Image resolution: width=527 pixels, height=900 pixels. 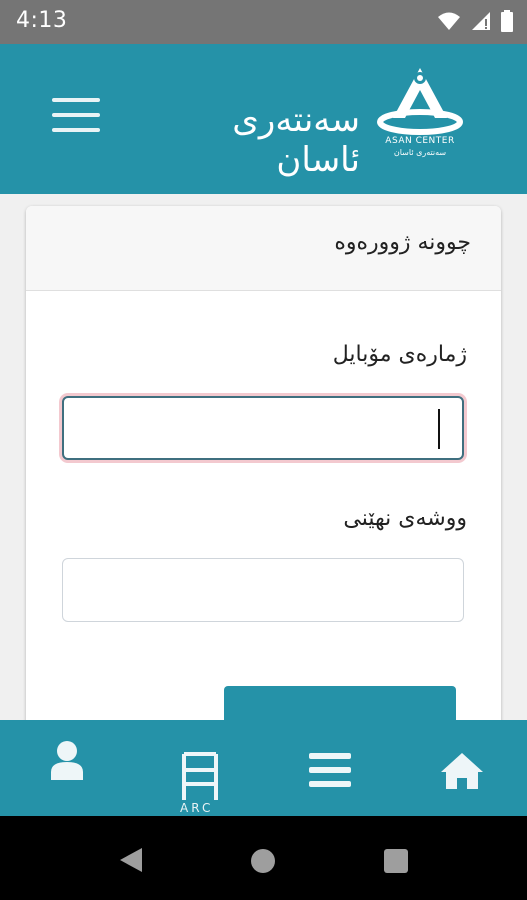 What do you see at coordinates (42, 20) in the screenshot?
I see `status-time: 4:13` at bounding box center [42, 20].